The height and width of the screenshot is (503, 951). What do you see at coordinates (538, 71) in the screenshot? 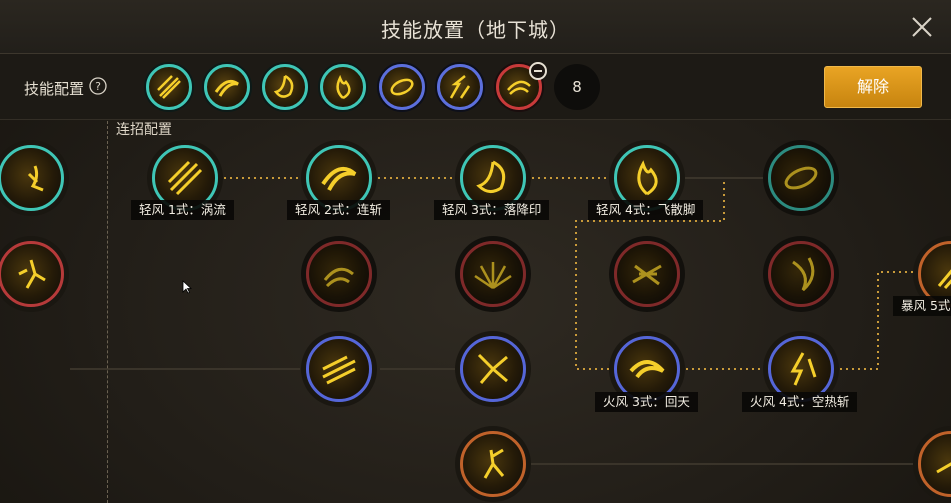
I see `remove-skill-icon` at bounding box center [538, 71].